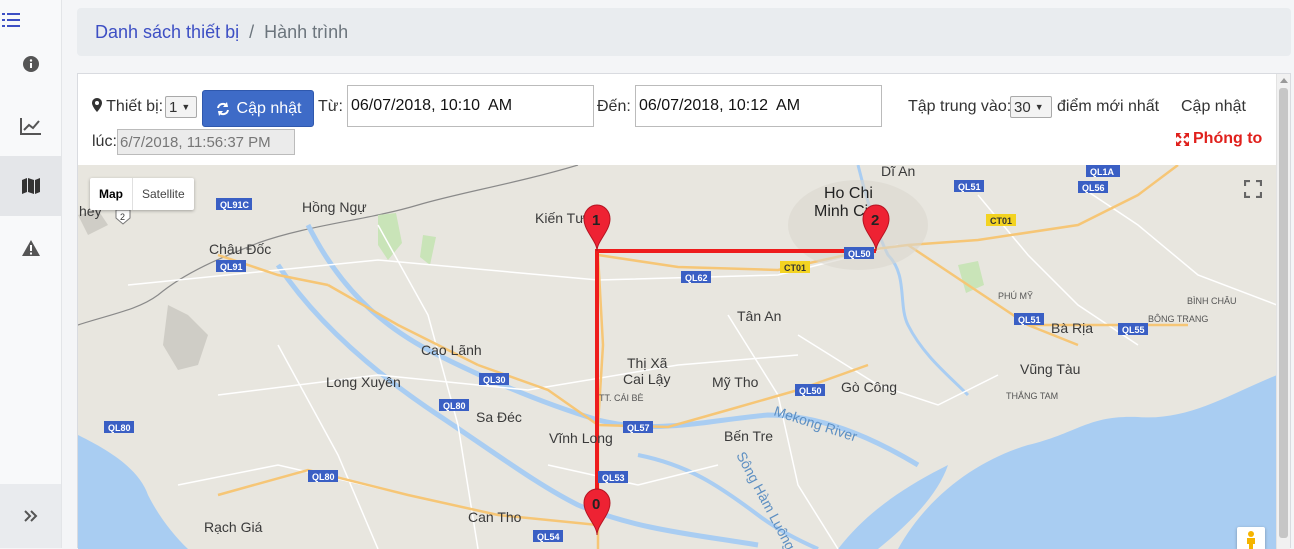 The width and height of the screenshot is (1294, 549). I want to click on info-icon, so click(30, 64).